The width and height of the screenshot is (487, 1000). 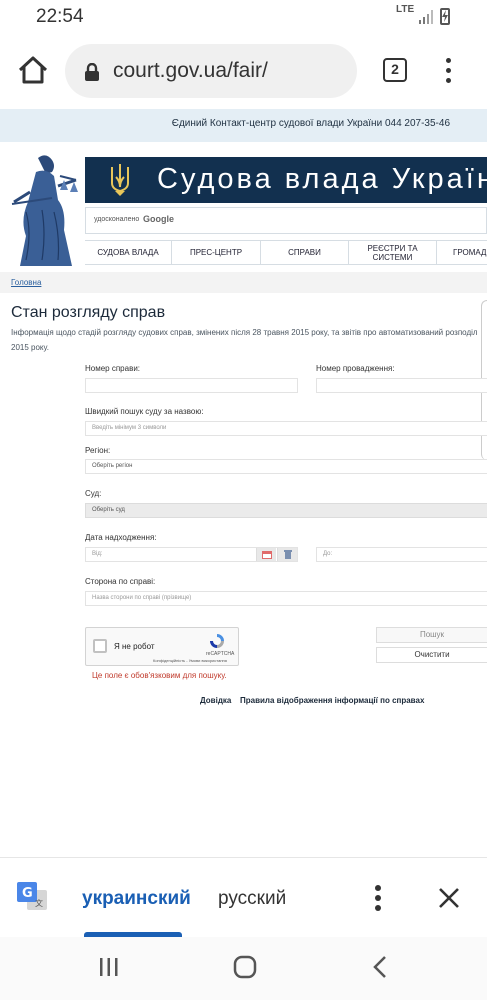 I want to click on recaptcha-text: Я не робот, so click(x=134, y=646).